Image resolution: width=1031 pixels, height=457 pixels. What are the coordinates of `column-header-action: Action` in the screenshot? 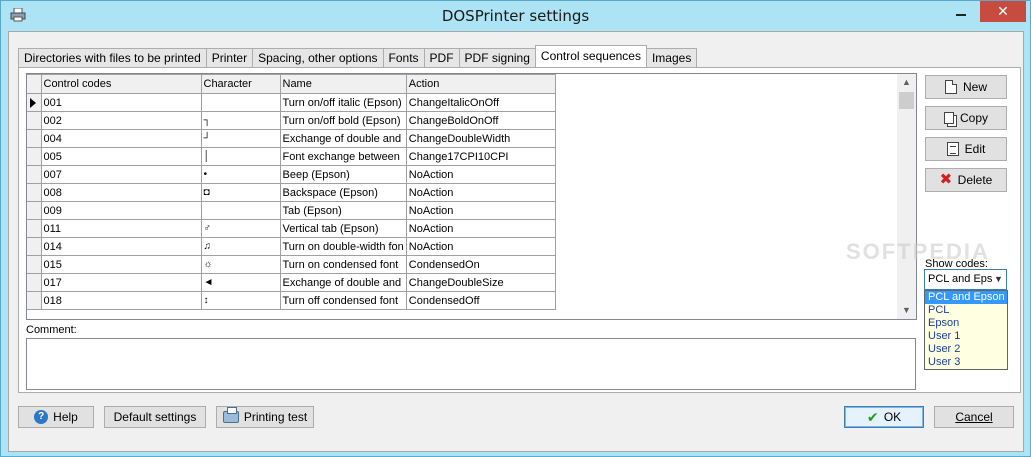 It's located at (481, 84).